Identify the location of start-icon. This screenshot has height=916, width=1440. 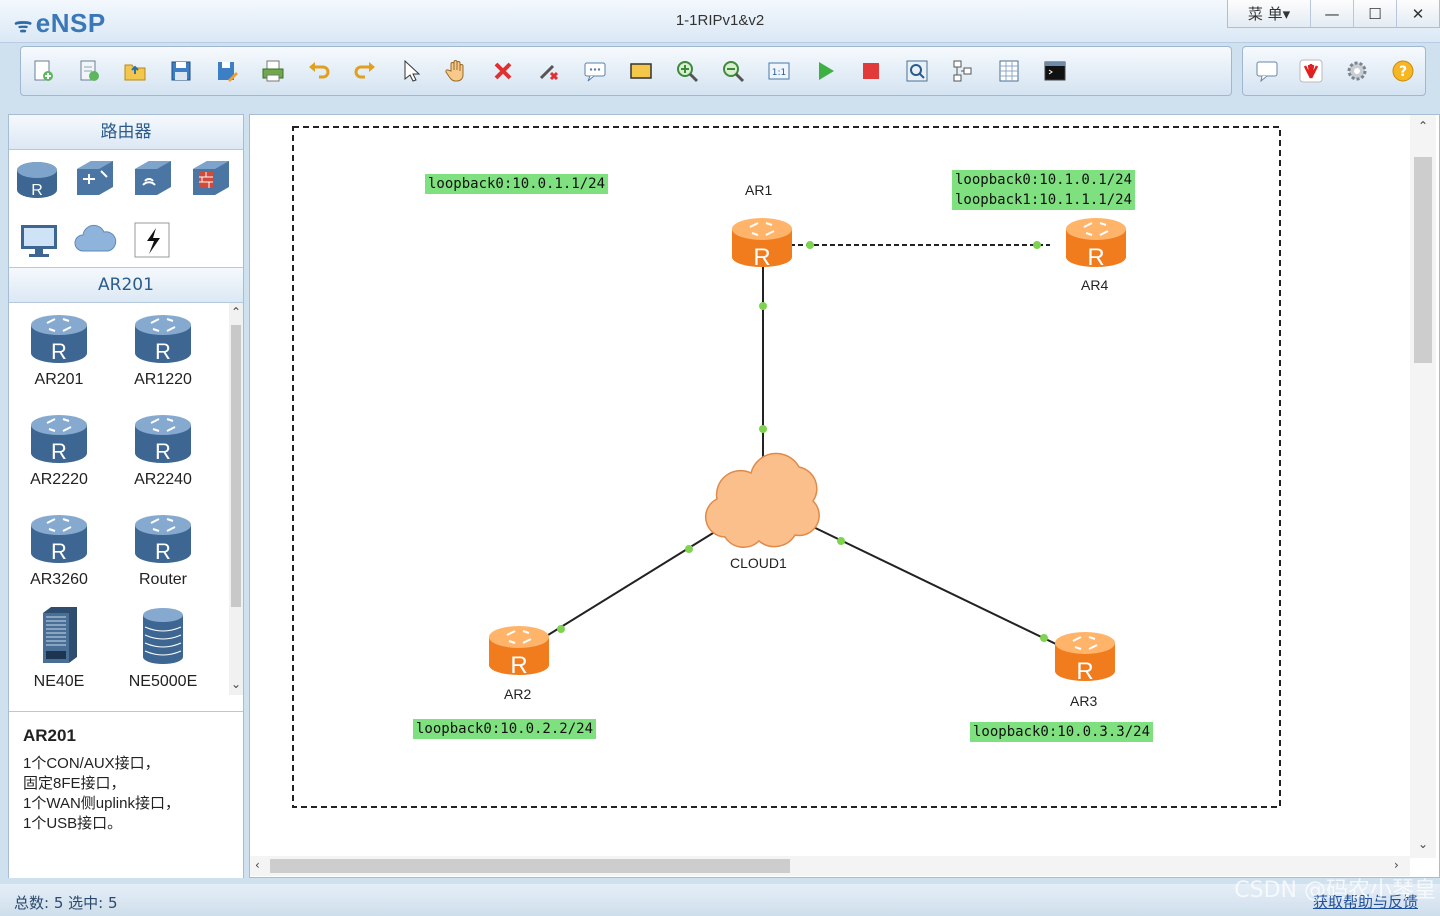
(825, 71).